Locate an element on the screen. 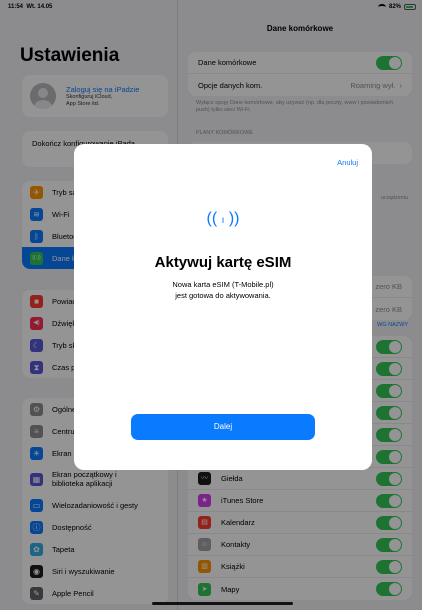  modal-title: Aktywuj kartę eSIM is located at coordinates (223, 262).